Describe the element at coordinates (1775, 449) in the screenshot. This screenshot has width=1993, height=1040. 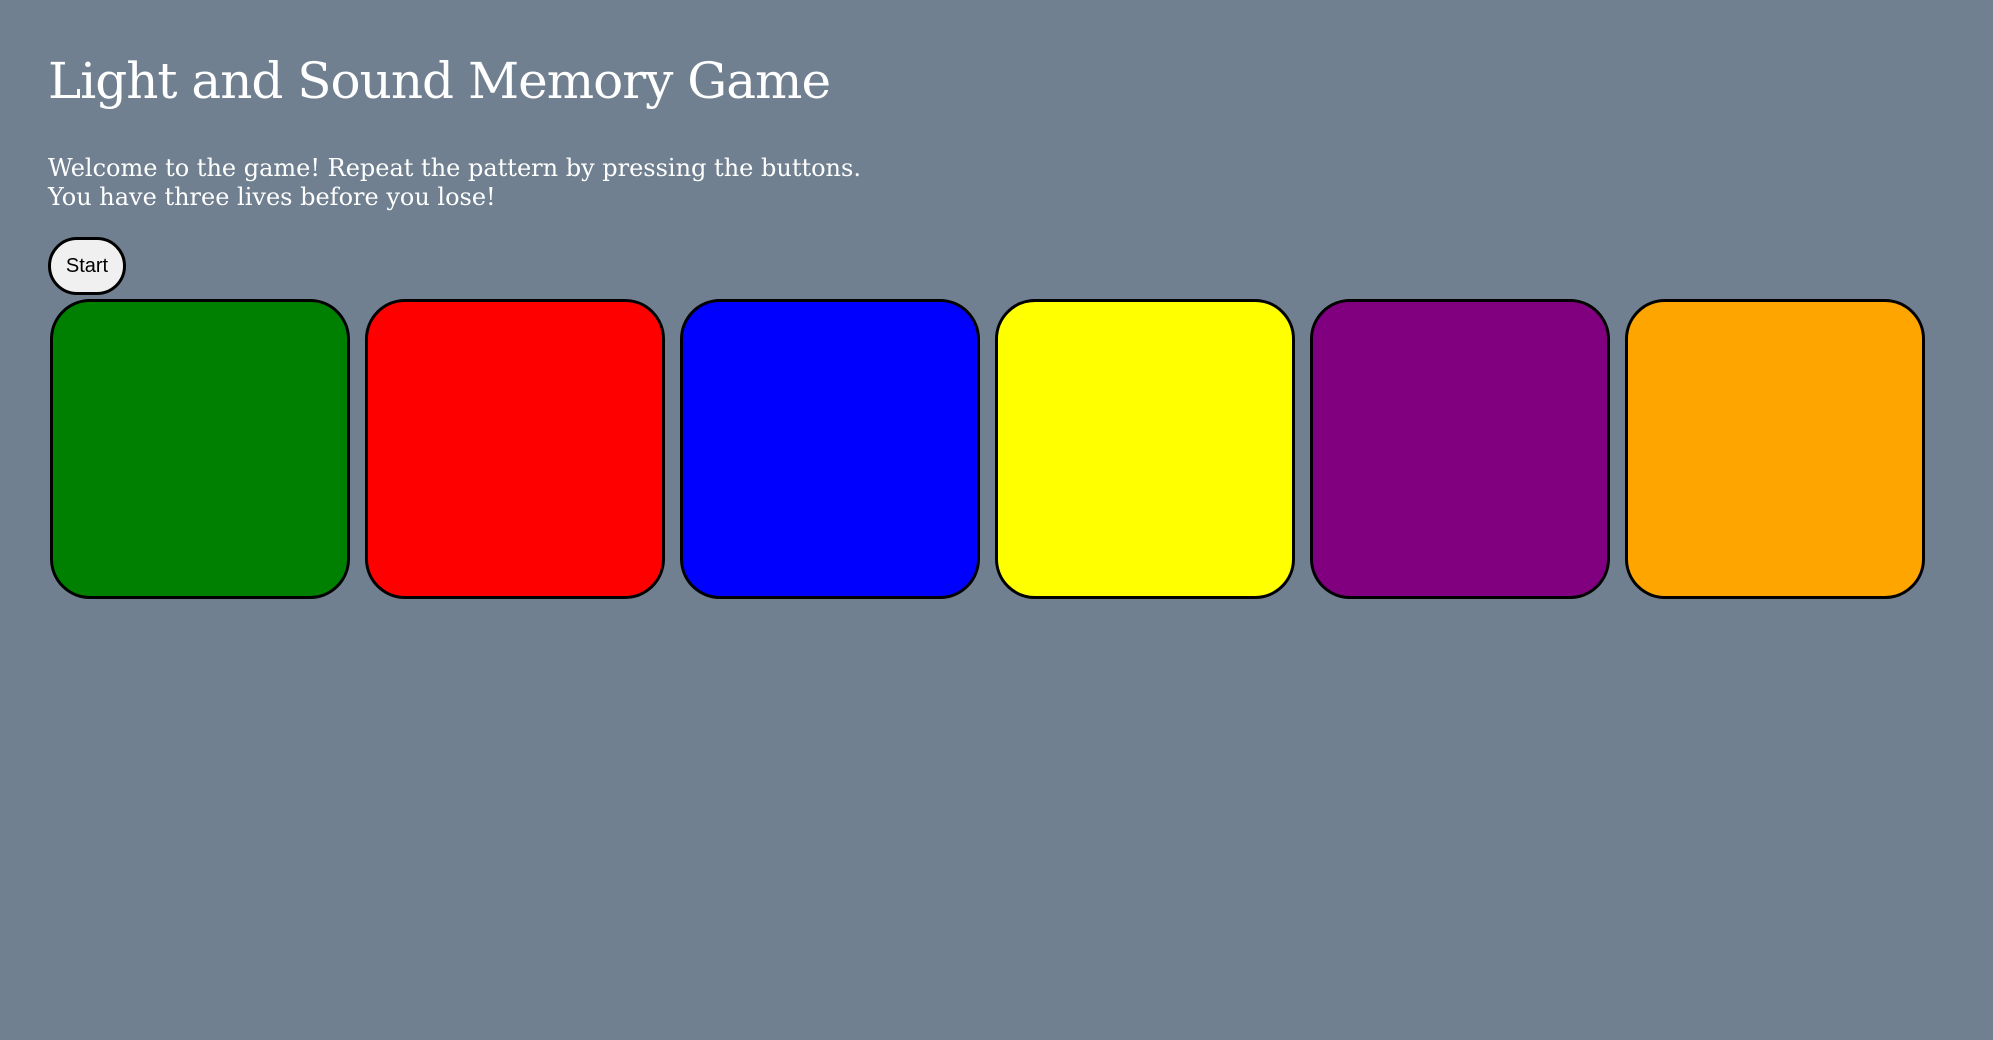
I see `game-button-orange` at that location.